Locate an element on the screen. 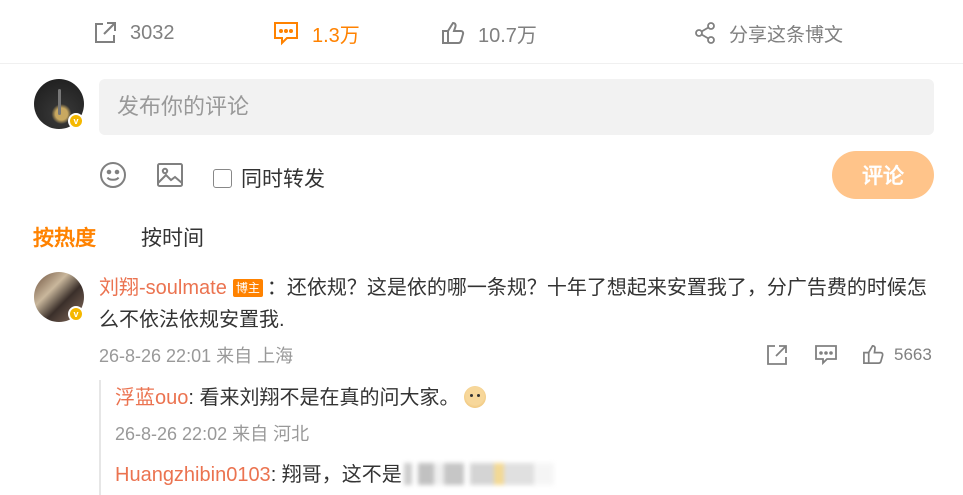 This screenshot has height=495, width=963. reply-location: 来自 河北 is located at coordinates (271, 434).